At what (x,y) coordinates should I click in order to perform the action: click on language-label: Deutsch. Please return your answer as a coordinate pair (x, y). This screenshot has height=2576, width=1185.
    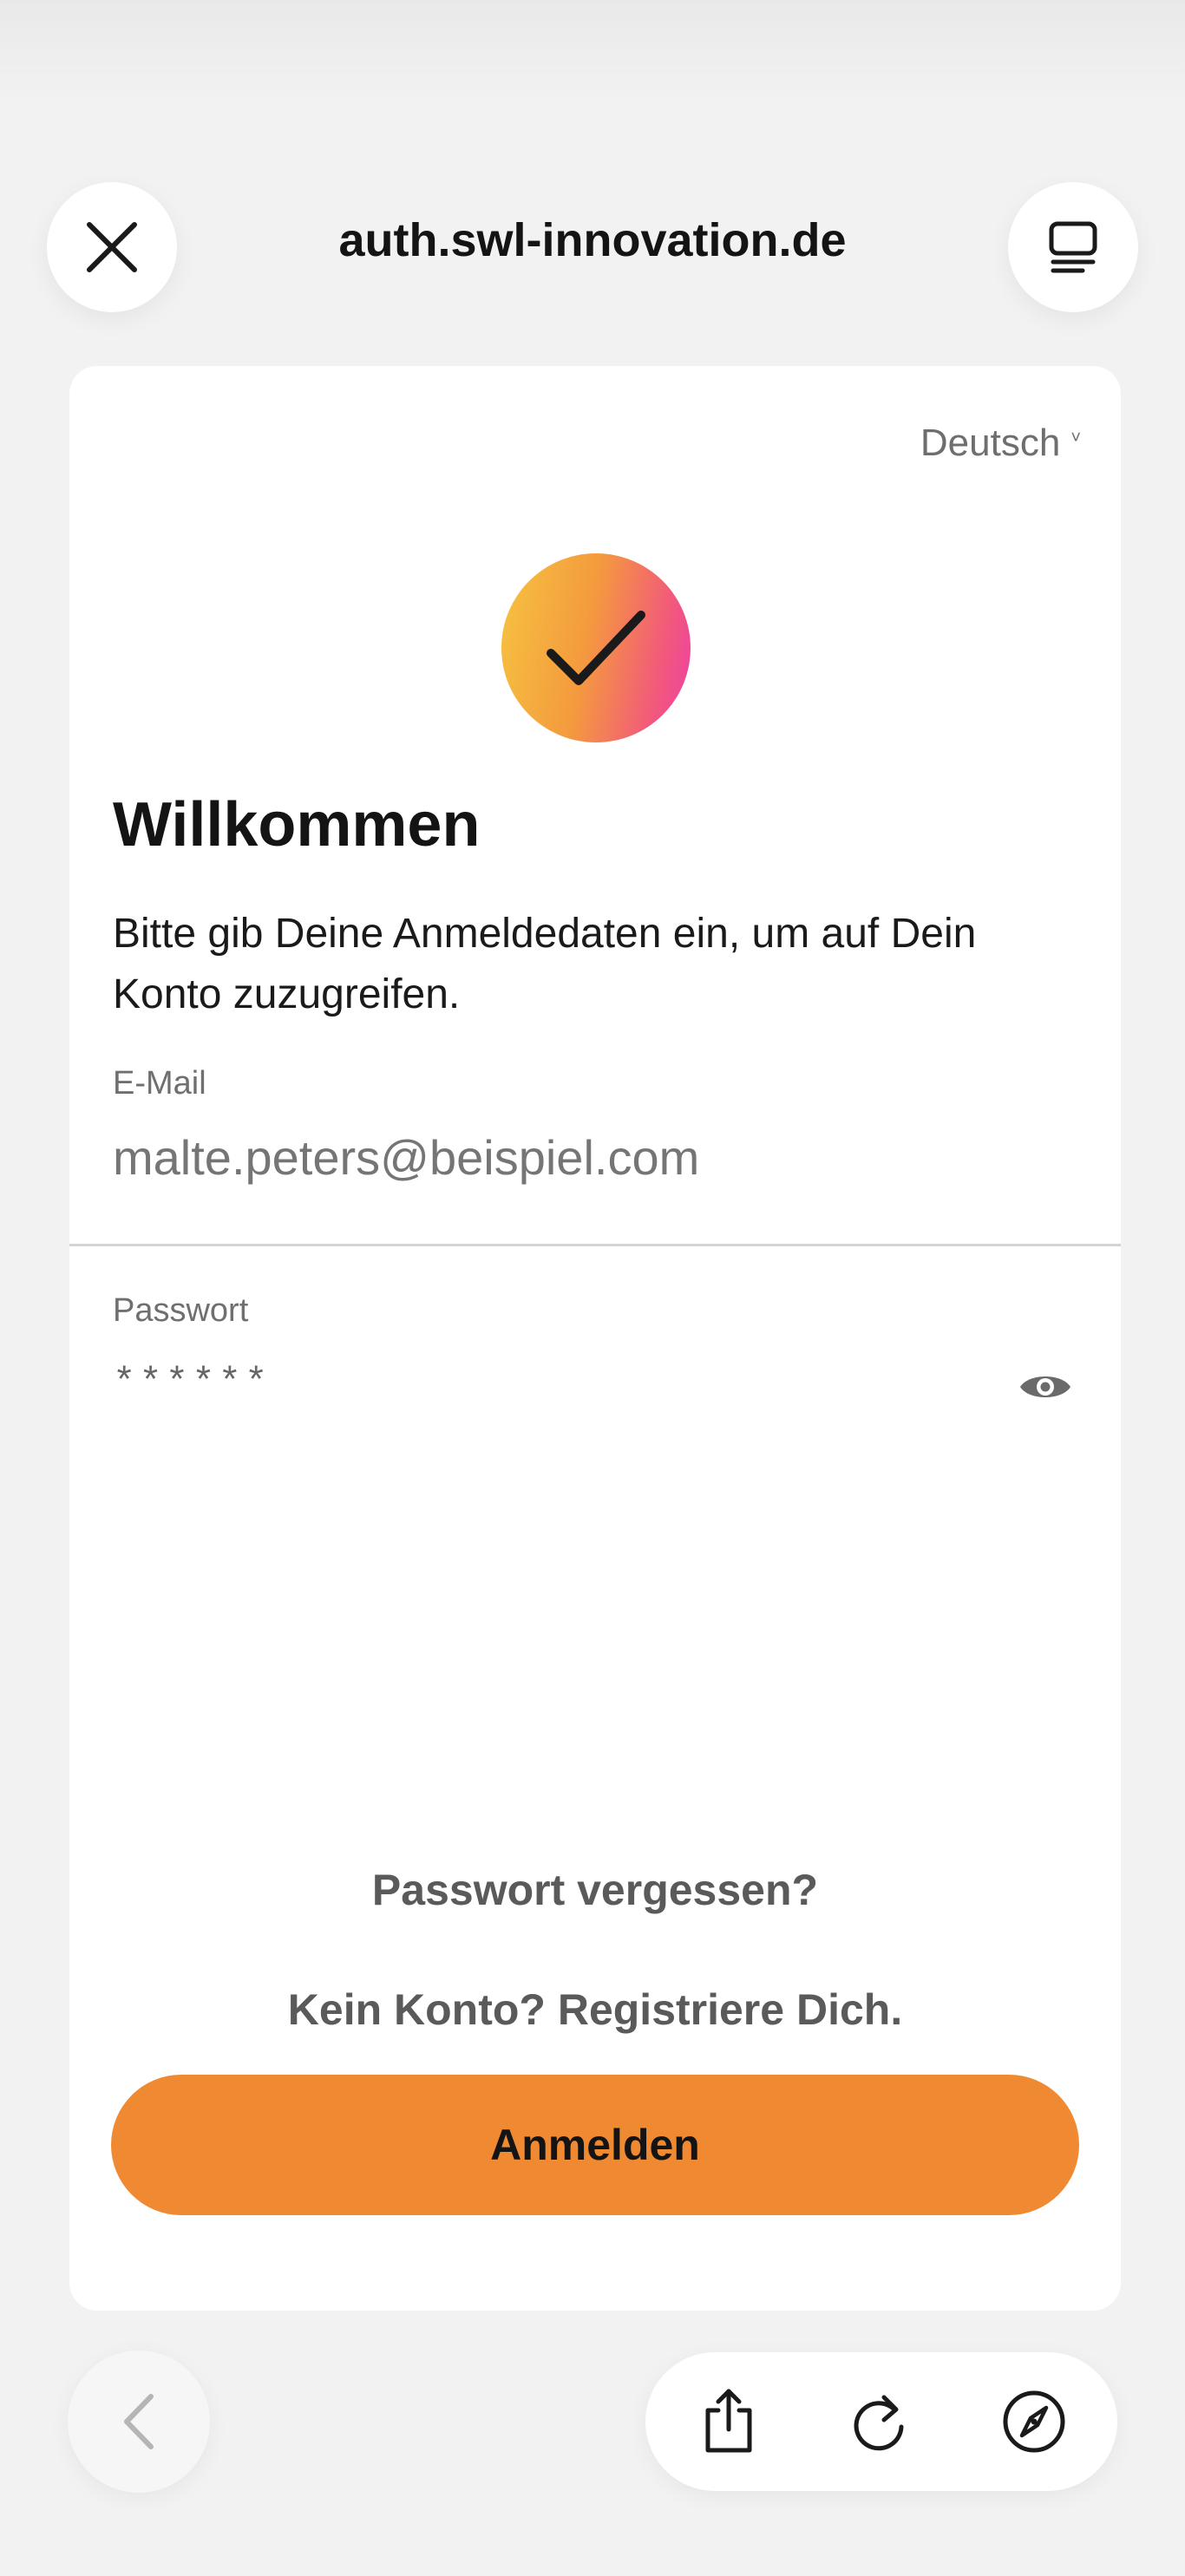
    Looking at the image, I should click on (990, 443).